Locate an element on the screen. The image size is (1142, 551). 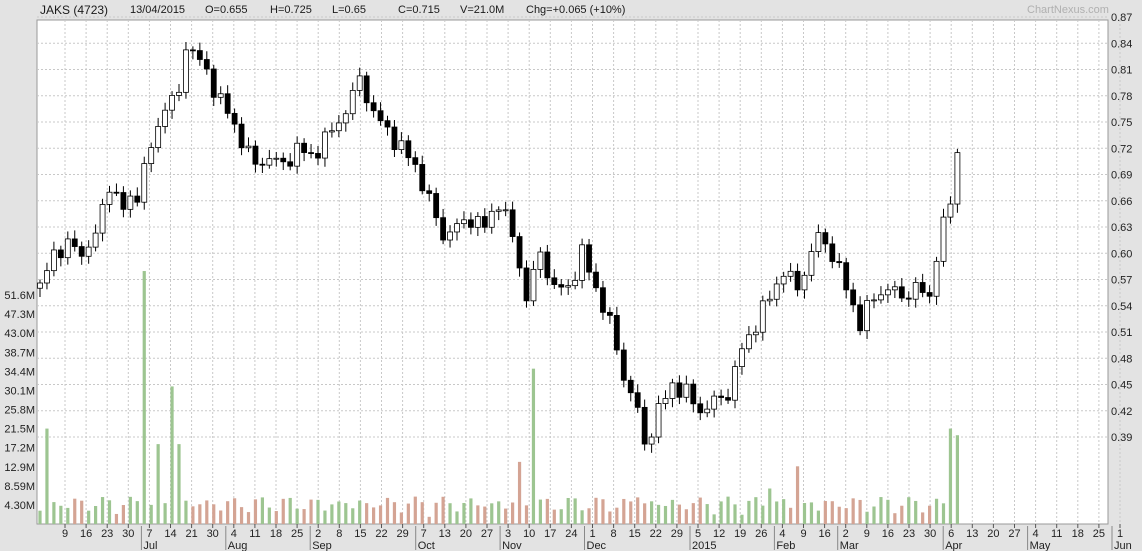
date-tick-label: 20 is located at coordinates (993, 534).